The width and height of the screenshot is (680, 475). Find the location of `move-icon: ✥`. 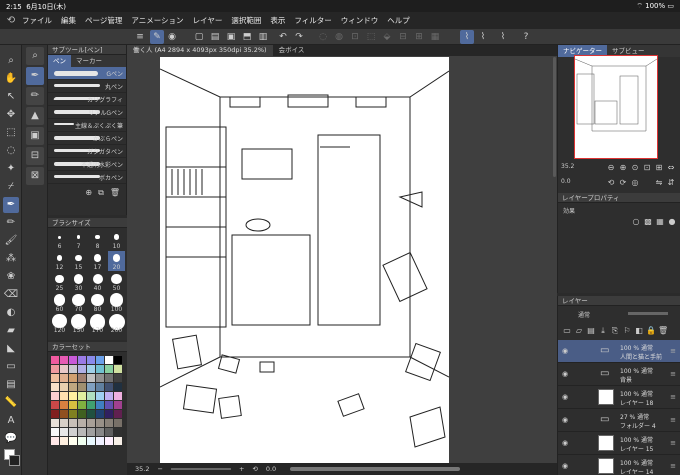

move-icon: ✥ is located at coordinates (11, 115).